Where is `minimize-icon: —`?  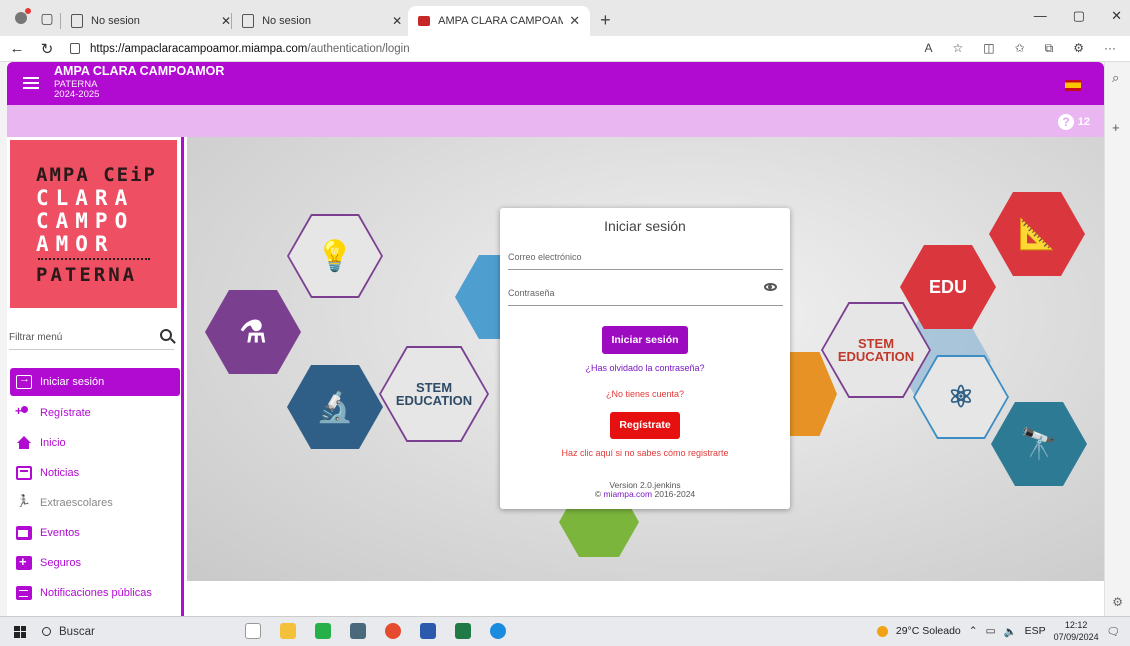 minimize-icon: — is located at coordinates (1040, 16).